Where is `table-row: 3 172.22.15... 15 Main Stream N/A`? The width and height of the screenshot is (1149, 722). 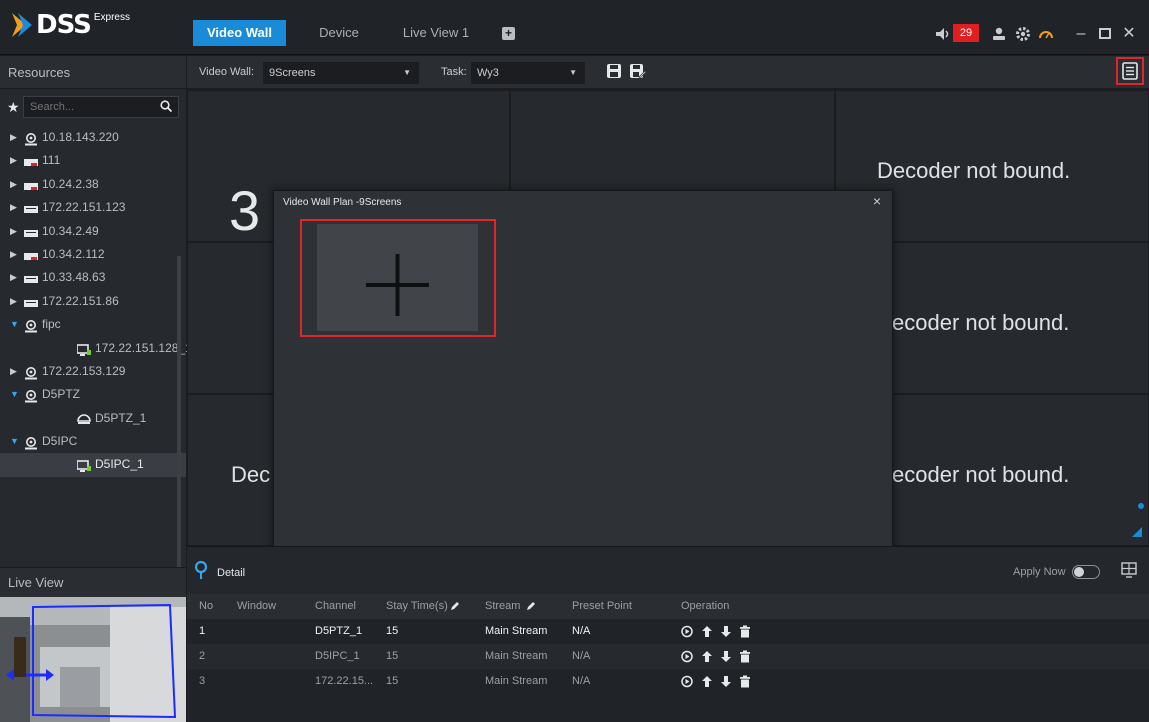 table-row: 3 172.22.15... 15 Main Stream N/A is located at coordinates (668, 681).